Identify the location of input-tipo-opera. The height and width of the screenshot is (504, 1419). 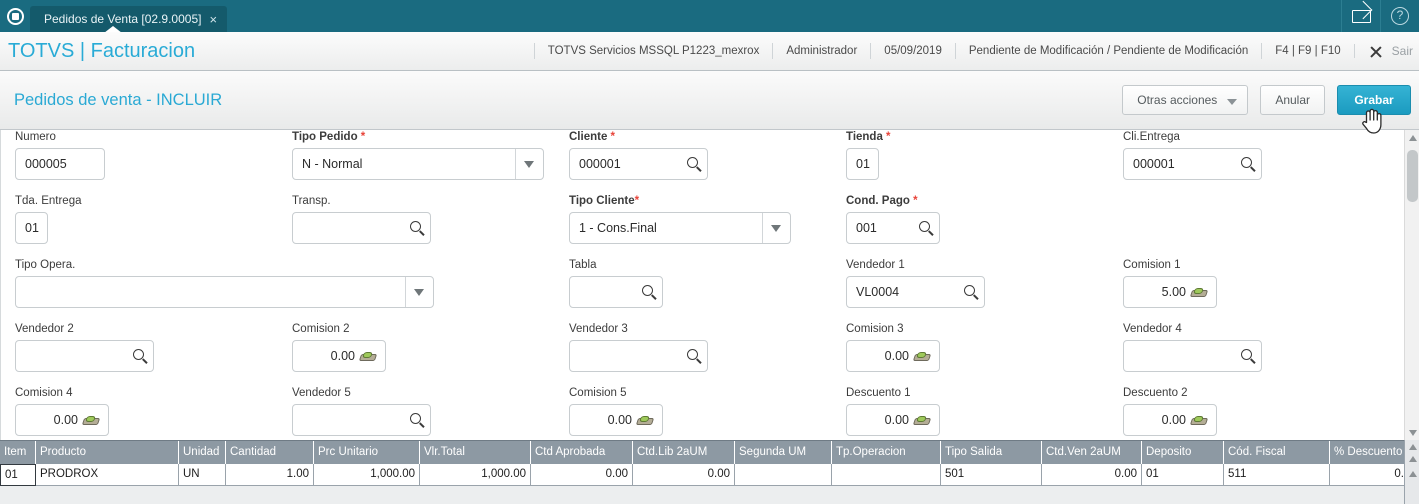
(224, 292).